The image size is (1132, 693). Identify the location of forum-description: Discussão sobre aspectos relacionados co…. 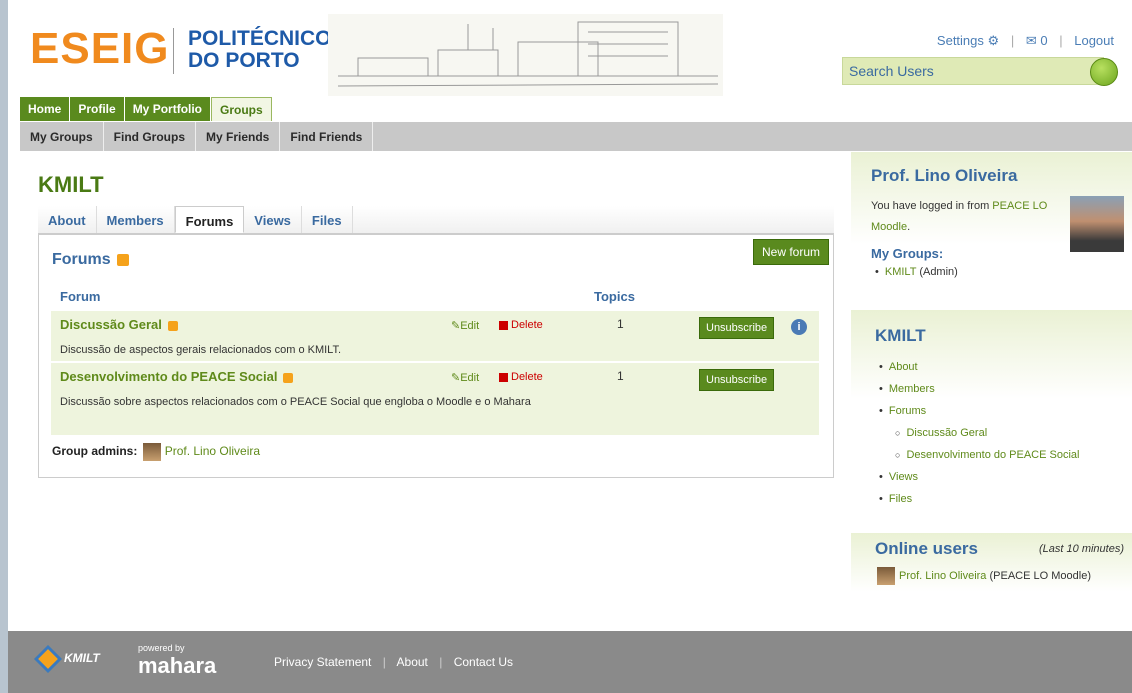
(295, 402).